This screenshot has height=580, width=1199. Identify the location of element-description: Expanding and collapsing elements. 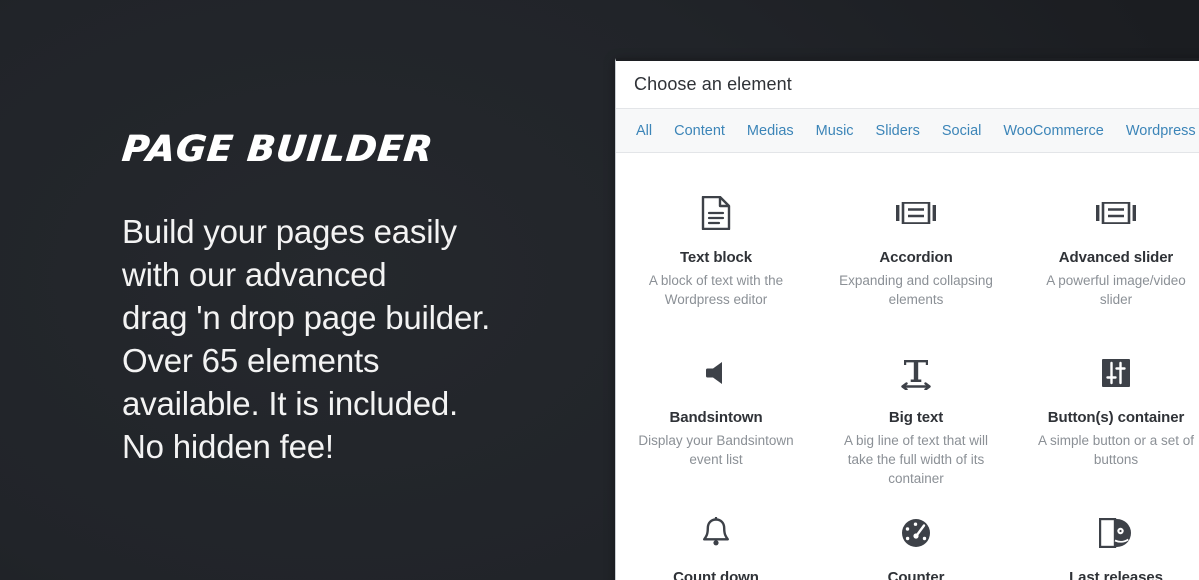
(916, 290).